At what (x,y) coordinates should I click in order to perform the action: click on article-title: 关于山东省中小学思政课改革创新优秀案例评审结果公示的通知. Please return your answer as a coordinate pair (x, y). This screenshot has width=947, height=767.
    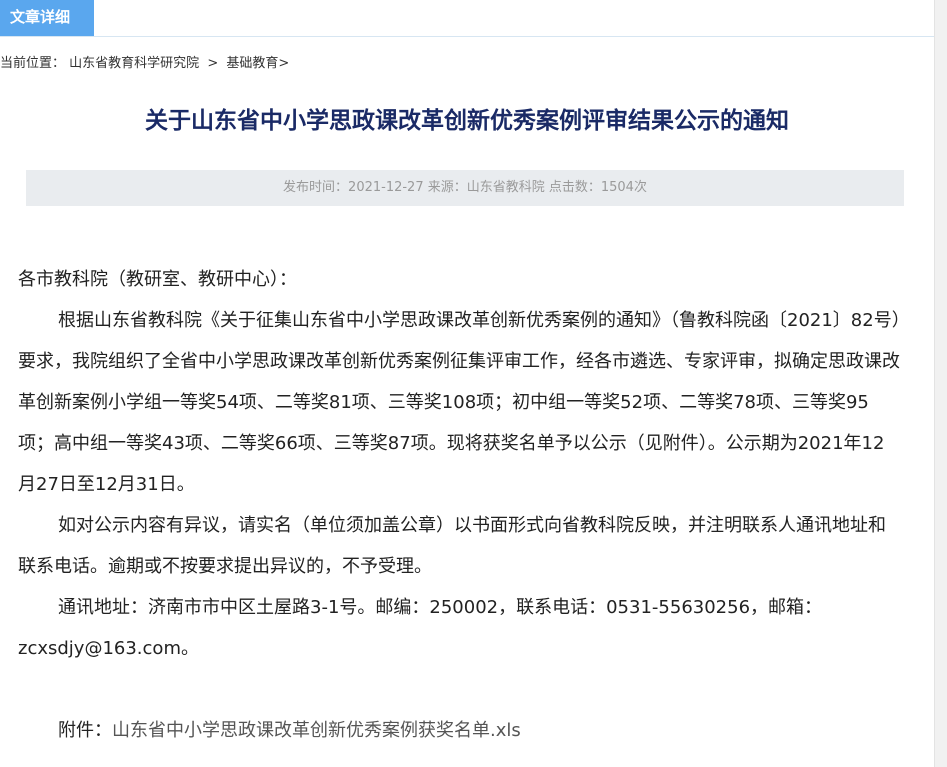
    Looking at the image, I should click on (467, 121).